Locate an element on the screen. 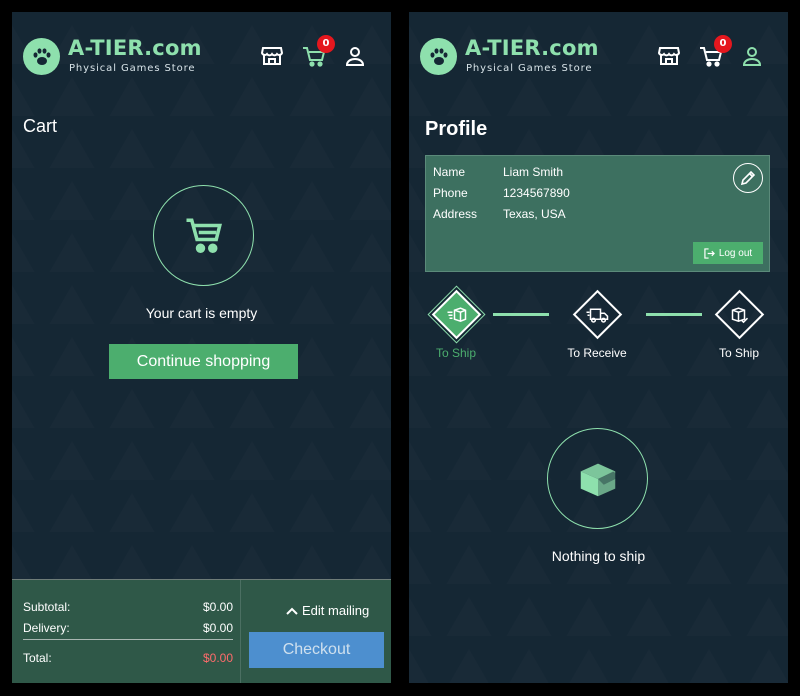 The width and height of the screenshot is (800, 696). checkout-button: Checkout is located at coordinates (316, 650).